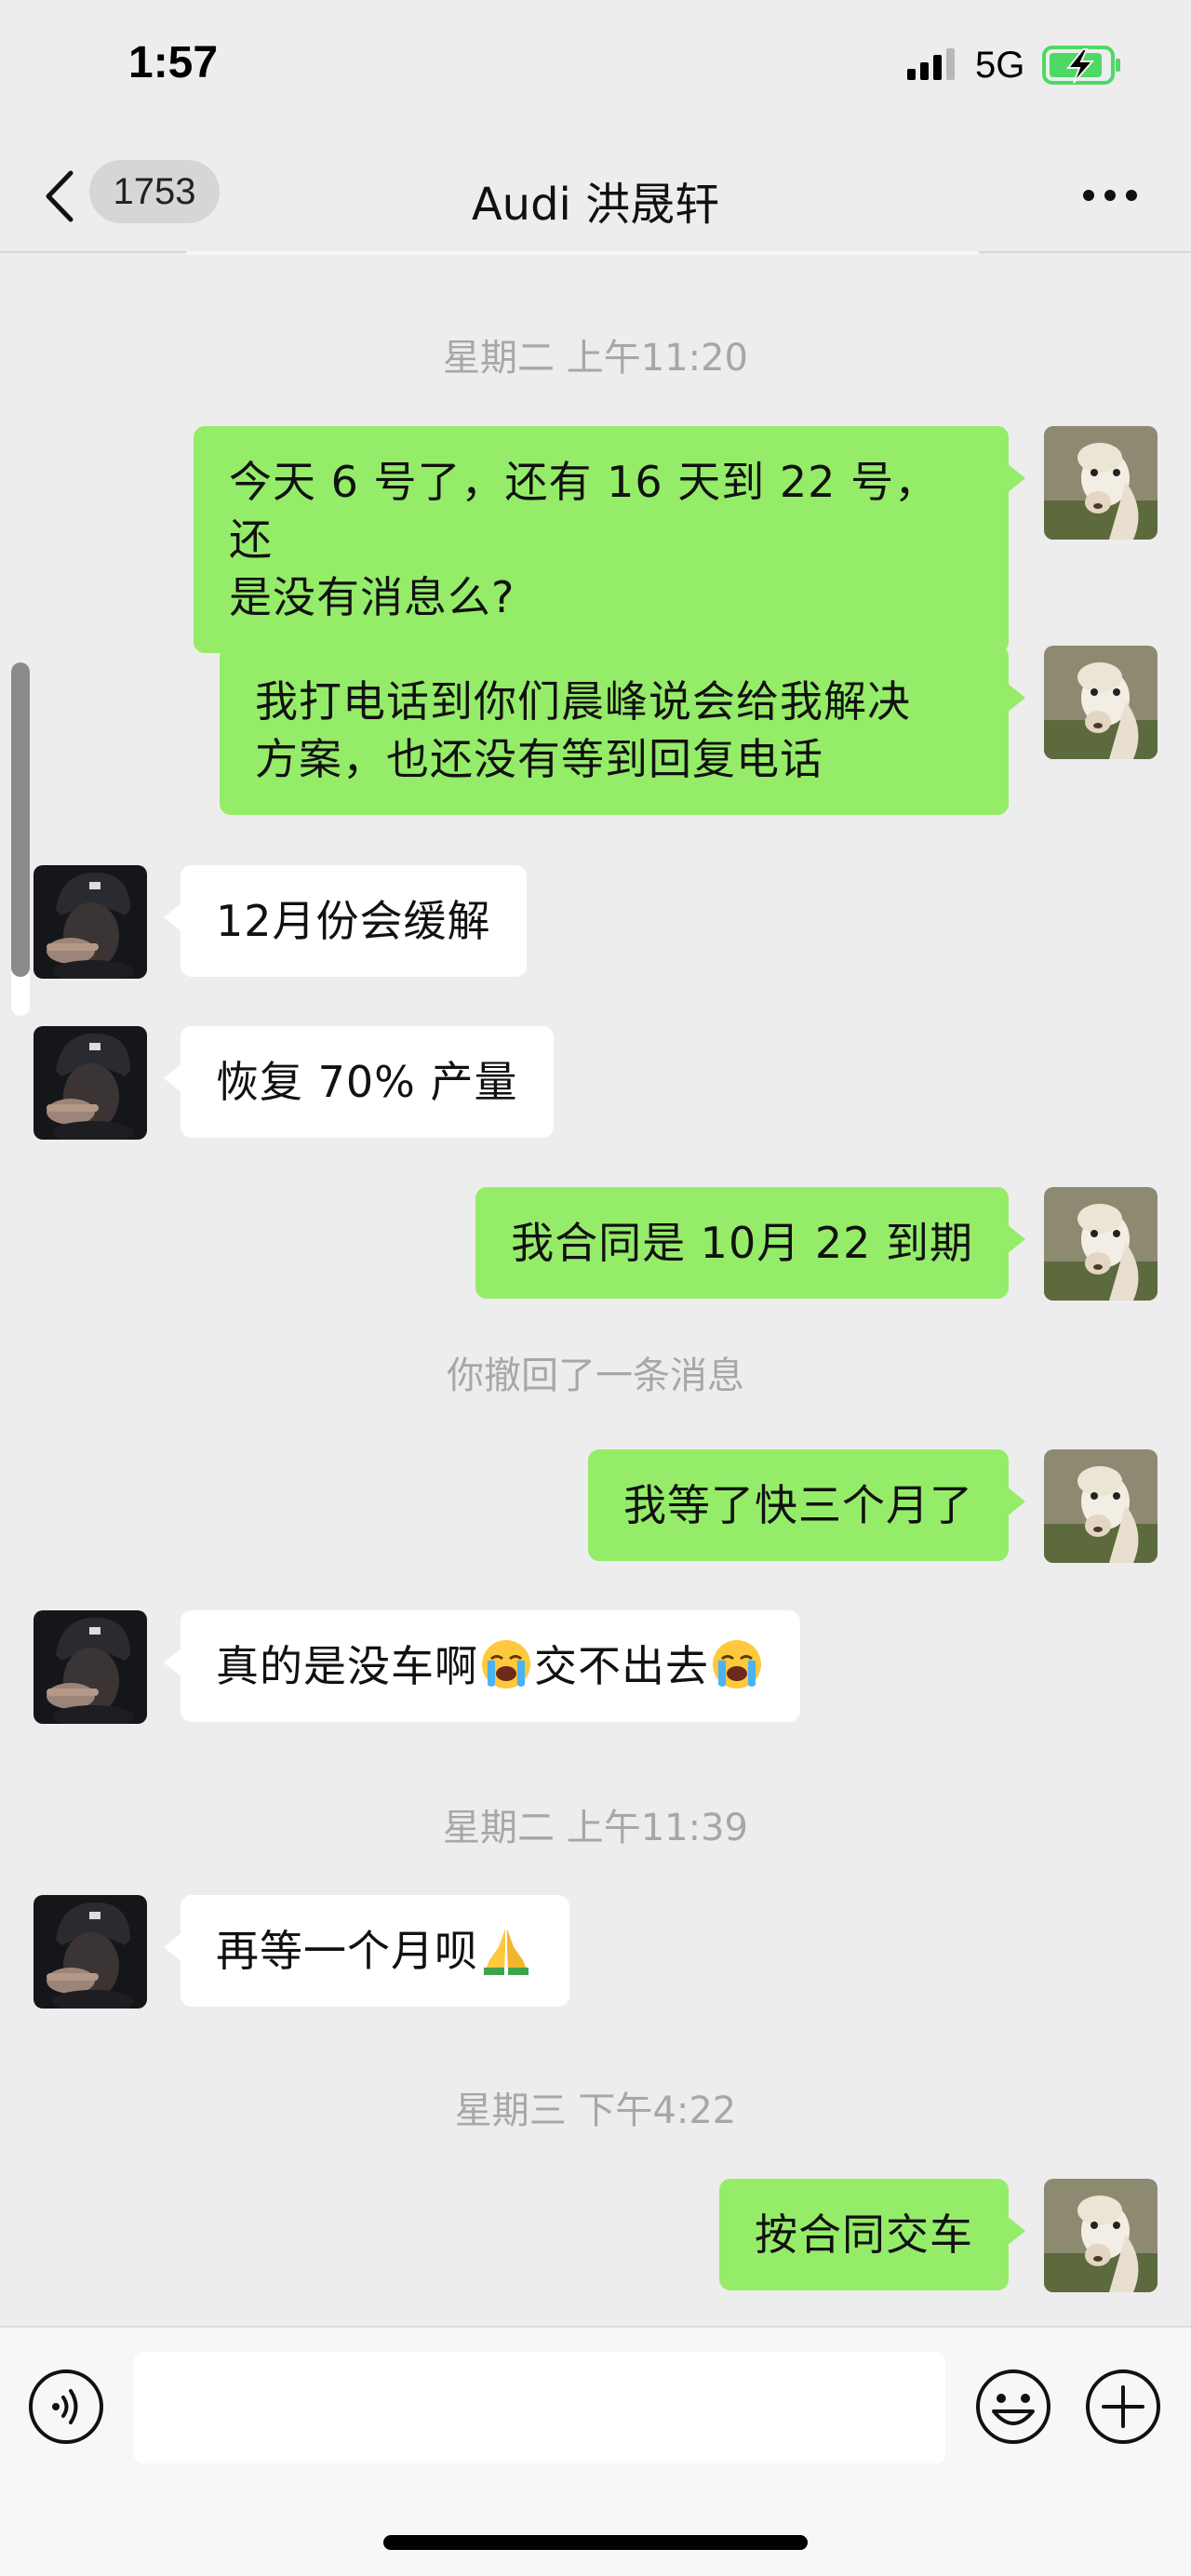 The height and width of the screenshot is (2576, 1191). I want to click on timestamp: 星期三 下午4:22, so click(595, 2110).